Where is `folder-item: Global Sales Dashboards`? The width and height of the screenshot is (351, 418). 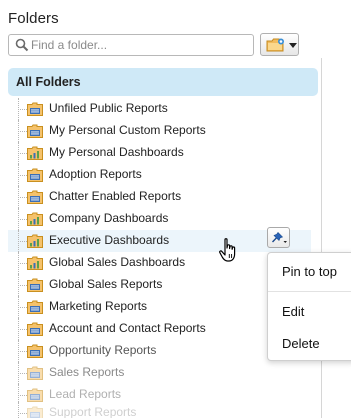
folder-item: Global Sales Dashboards is located at coordinates (158, 263).